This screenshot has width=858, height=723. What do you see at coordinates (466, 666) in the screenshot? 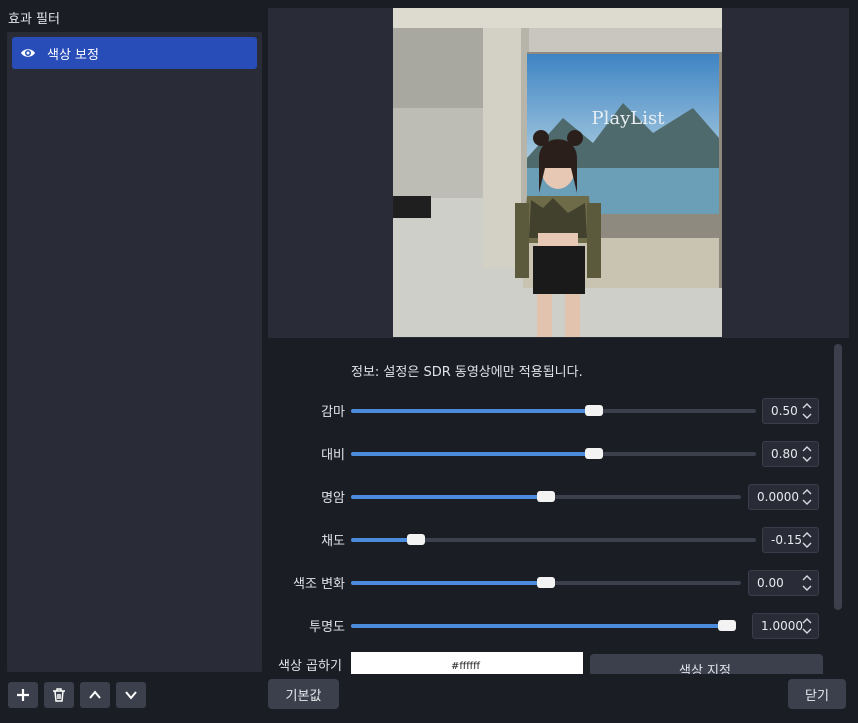
I see `color-value: #ffffff` at bounding box center [466, 666].